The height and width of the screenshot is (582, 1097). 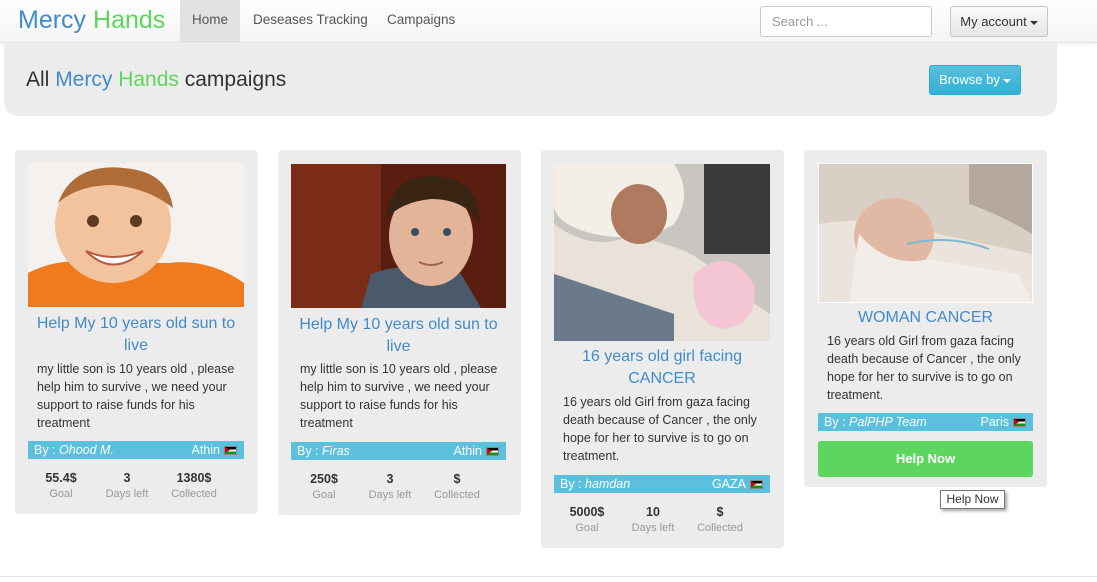 What do you see at coordinates (607, 484) in the screenshot?
I see `author-name: hamdan` at bounding box center [607, 484].